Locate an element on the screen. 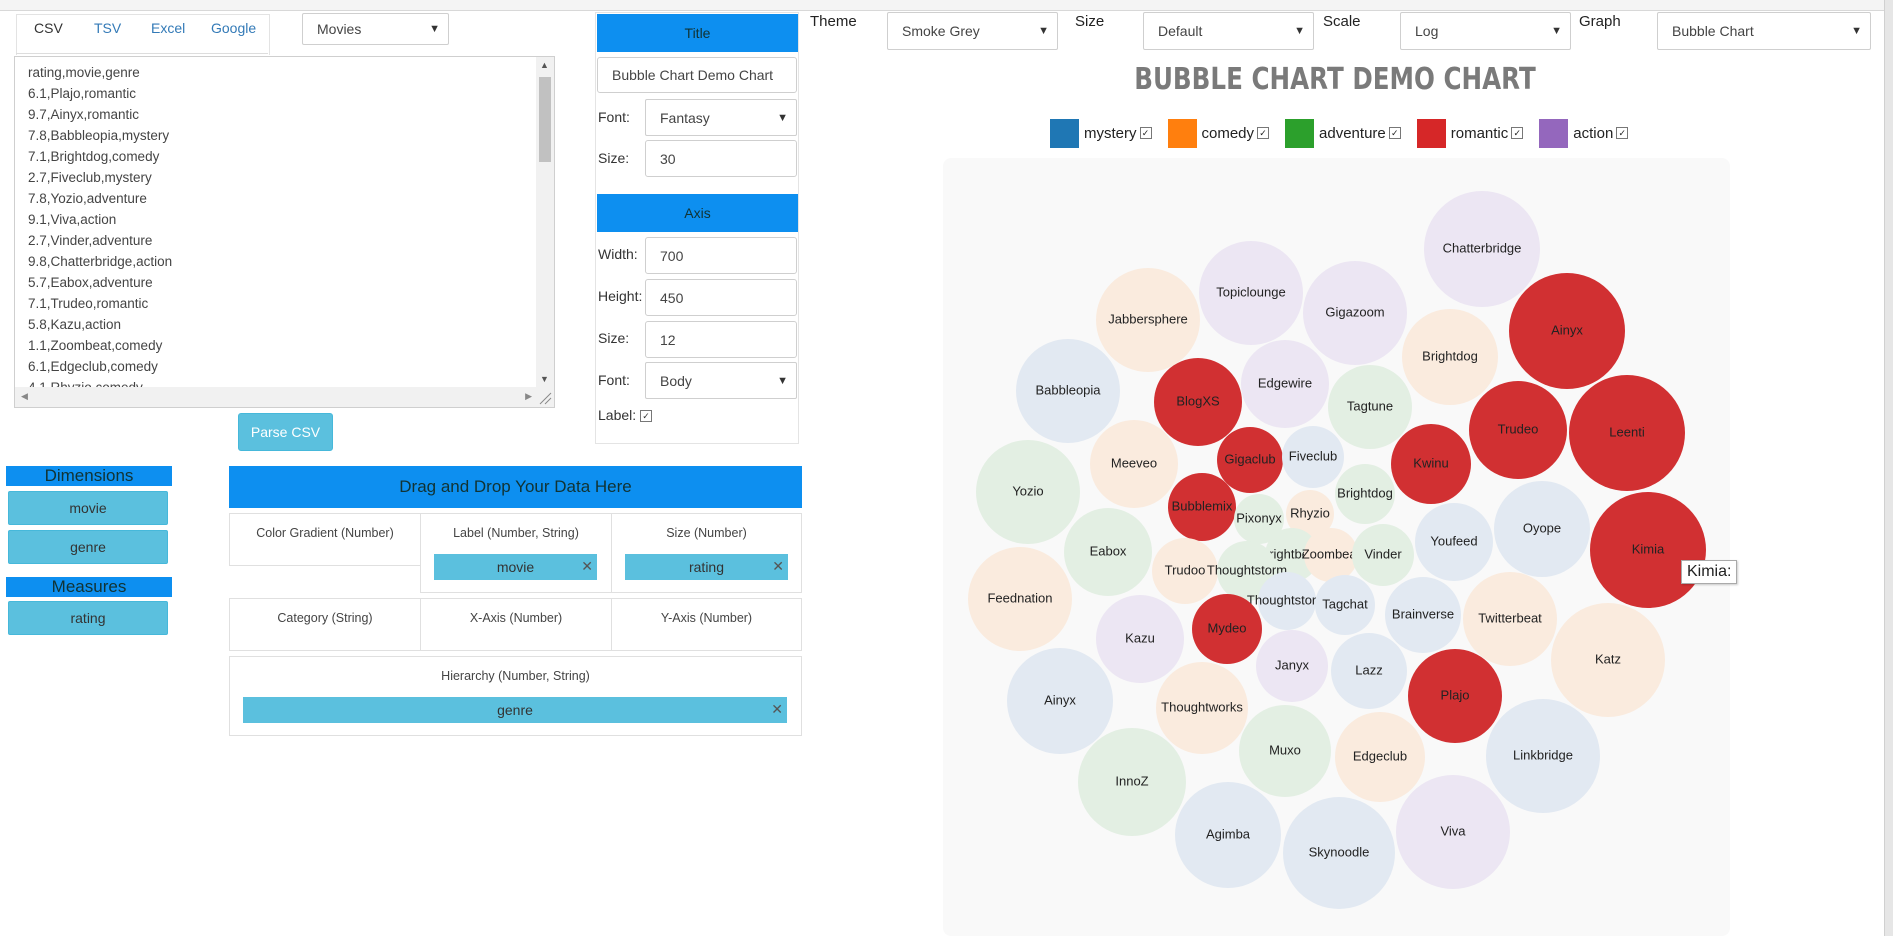  bubble-label: Linkbridge is located at coordinates (1543, 754).